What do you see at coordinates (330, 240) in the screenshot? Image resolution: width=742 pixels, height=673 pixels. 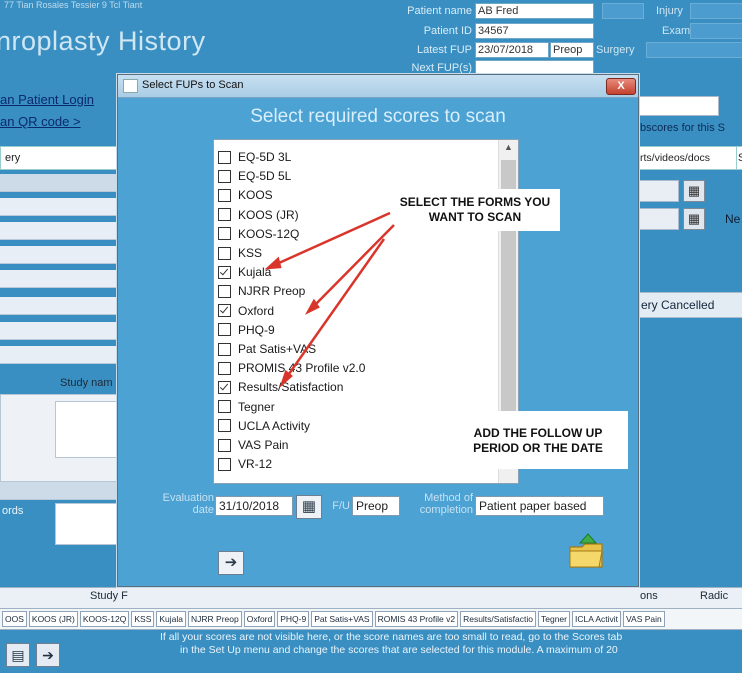 I see `arrow-to-kujala` at bounding box center [330, 240].